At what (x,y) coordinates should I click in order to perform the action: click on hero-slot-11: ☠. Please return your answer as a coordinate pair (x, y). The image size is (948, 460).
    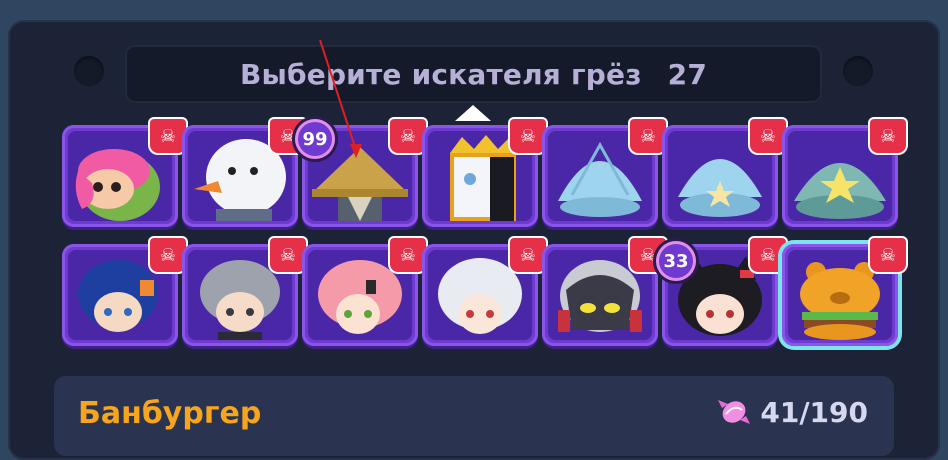
    Looking at the image, I should click on (484, 292).